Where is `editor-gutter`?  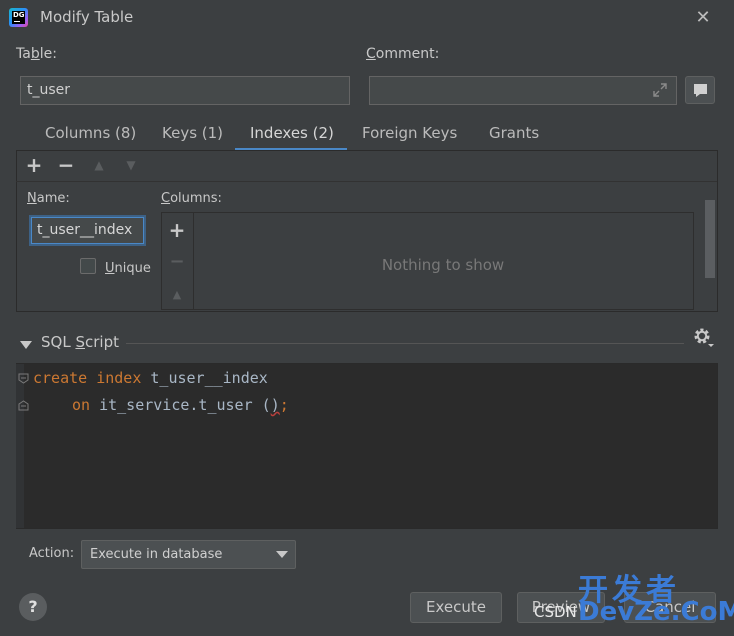
editor-gutter is located at coordinates (20, 446).